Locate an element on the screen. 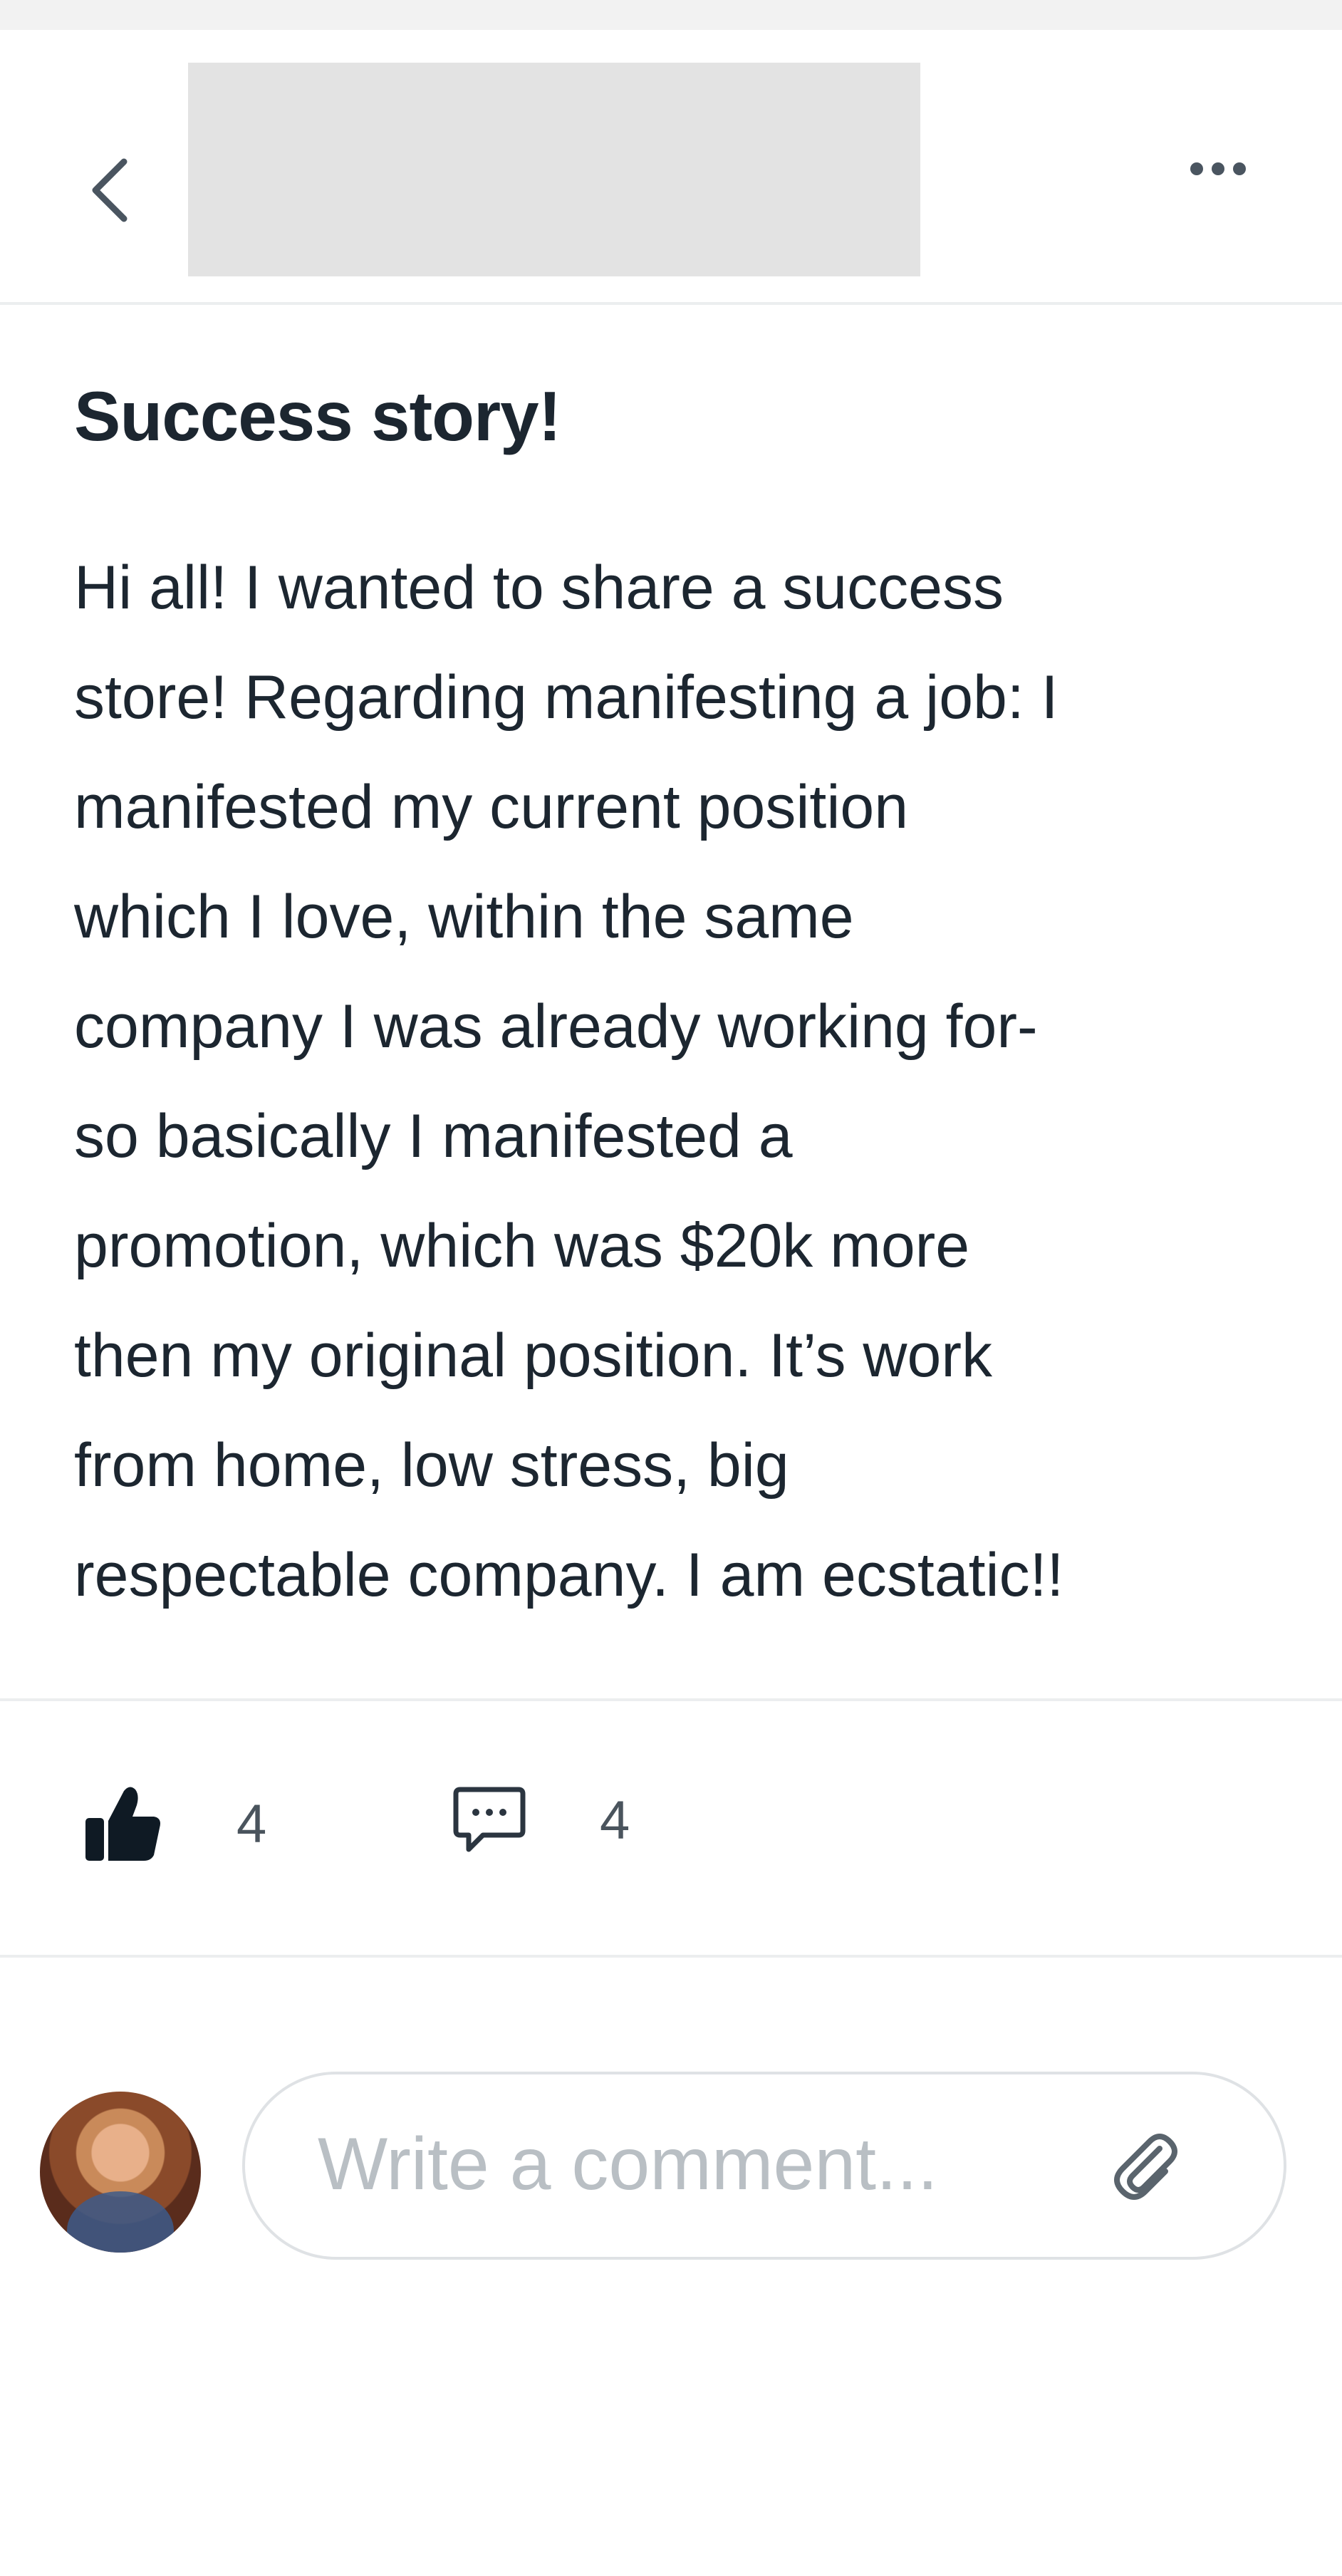 This screenshot has width=1342, height=2576. comment-button: 4 is located at coordinates (540, 1820).